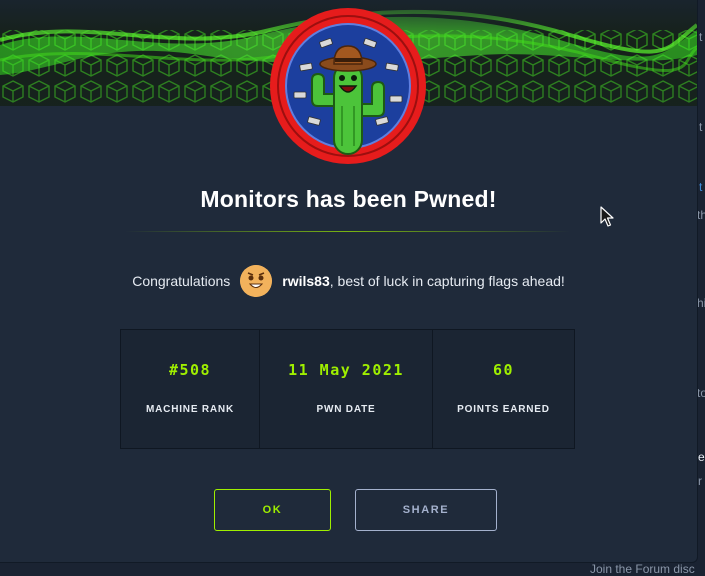 Image resolution: width=705 pixels, height=576 pixels. What do you see at coordinates (447, 281) in the screenshot?
I see `congrats-suffix: , best of luck in capturing flags ahead!` at bounding box center [447, 281].